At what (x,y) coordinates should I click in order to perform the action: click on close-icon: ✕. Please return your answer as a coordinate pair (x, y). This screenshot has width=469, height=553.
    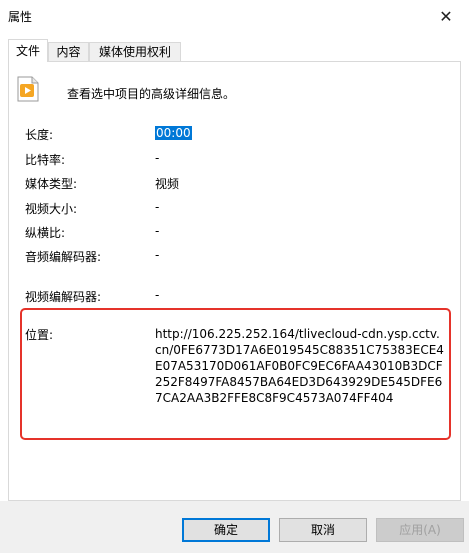
    Looking at the image, I should click on (446, 16).